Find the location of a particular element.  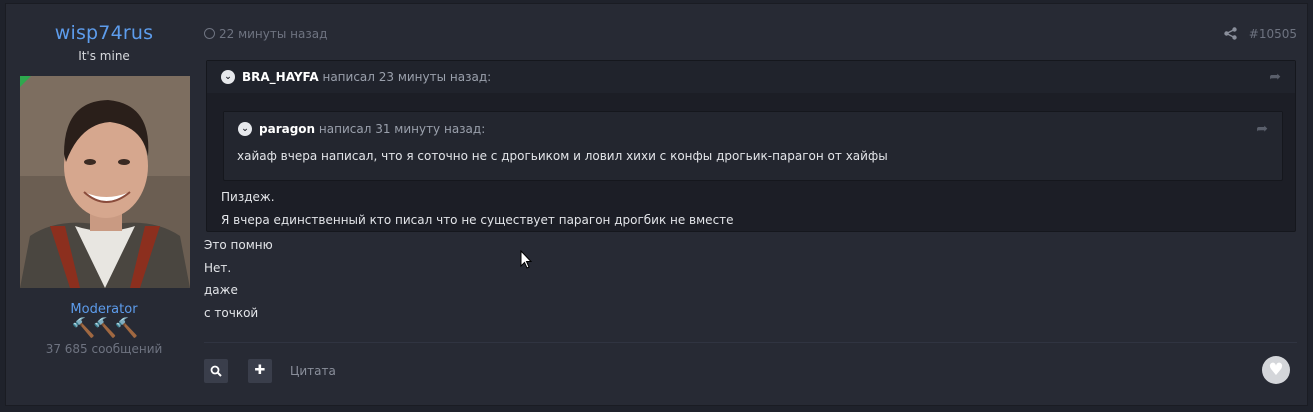

quote-outer-header: ⌄ BRA_HAYFA написал 23 минуты назад: ➦ is located at coordinates (751, 77).